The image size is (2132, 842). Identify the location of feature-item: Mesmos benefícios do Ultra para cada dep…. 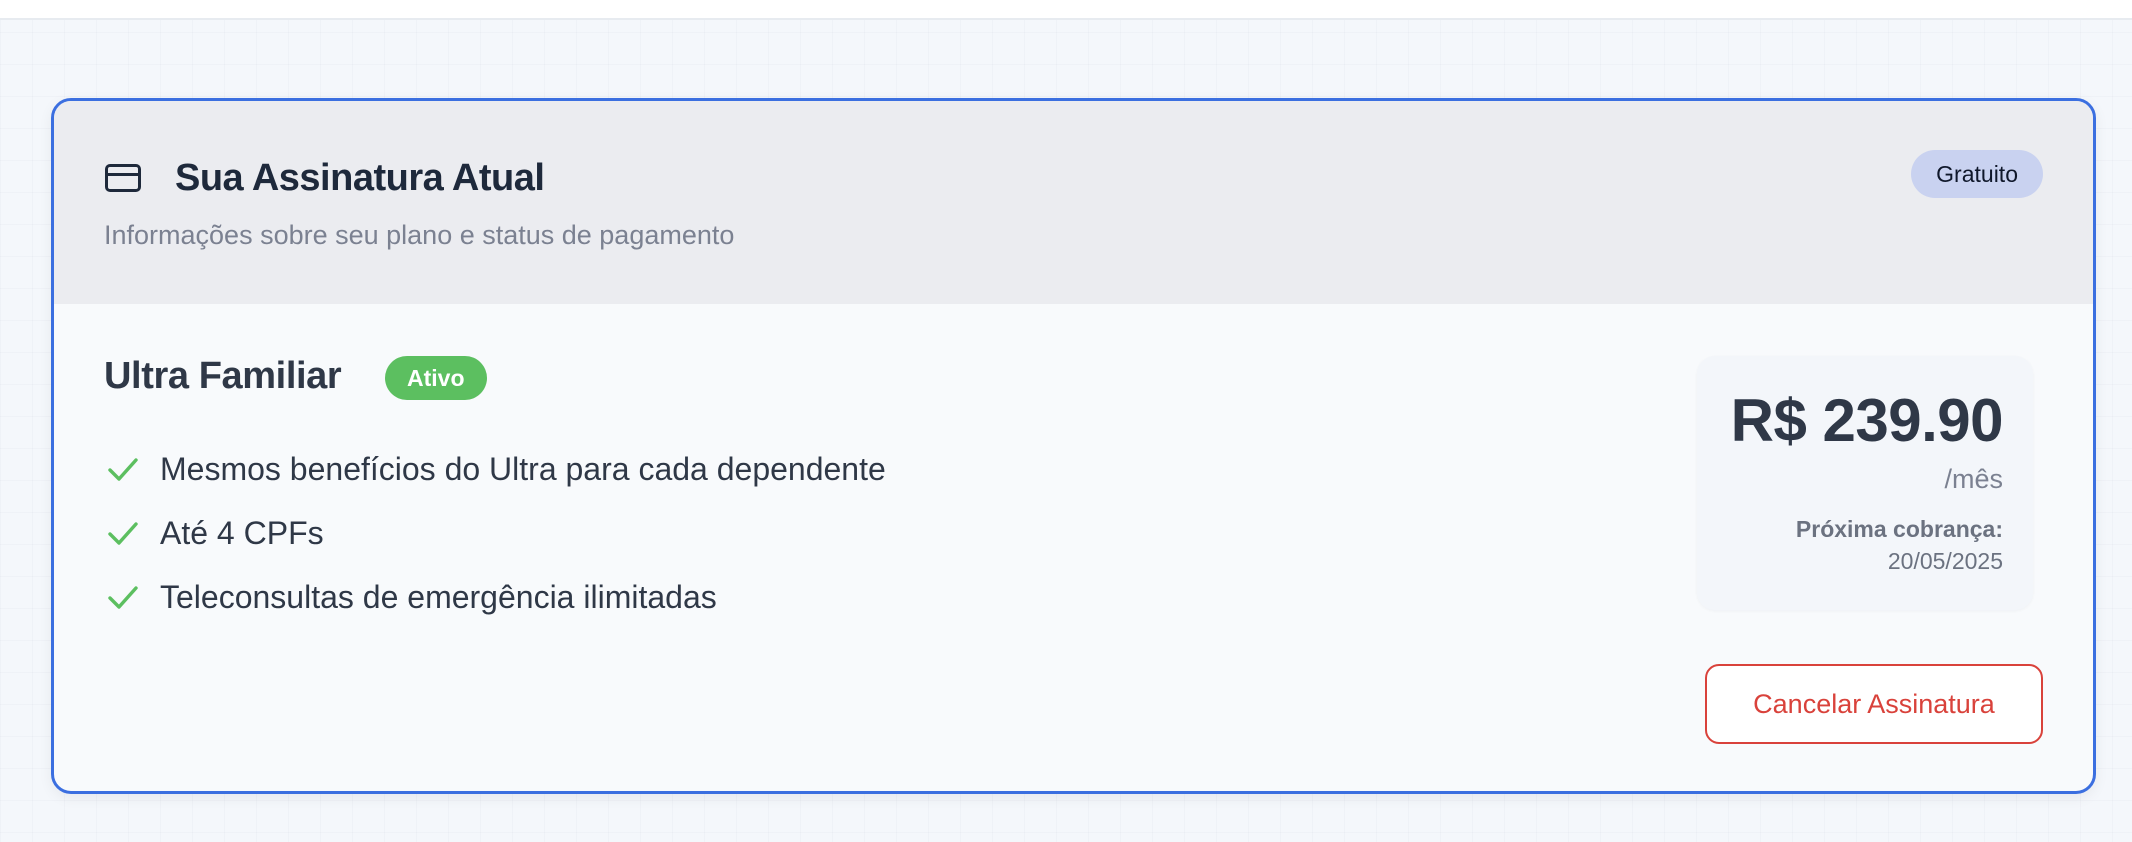
(495, 469).